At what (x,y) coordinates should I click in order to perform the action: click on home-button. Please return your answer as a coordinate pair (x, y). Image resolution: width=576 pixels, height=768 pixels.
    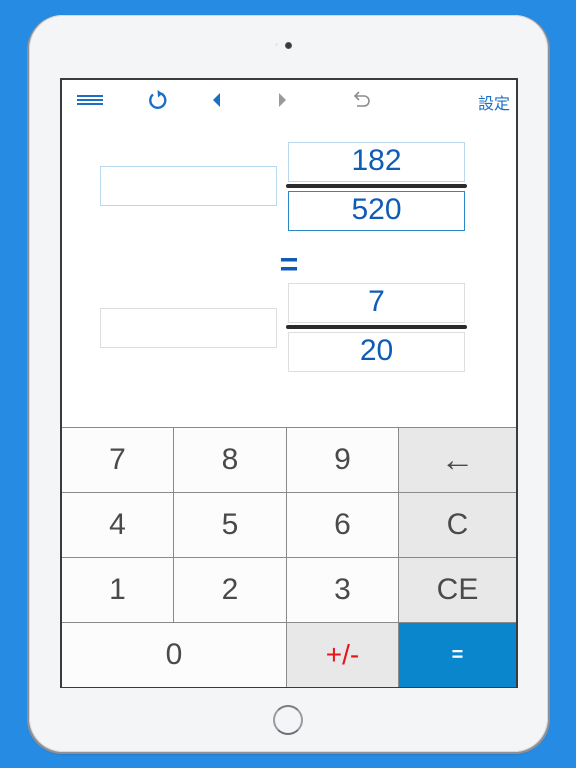
    Looking at the image, I should click on (288, 720).